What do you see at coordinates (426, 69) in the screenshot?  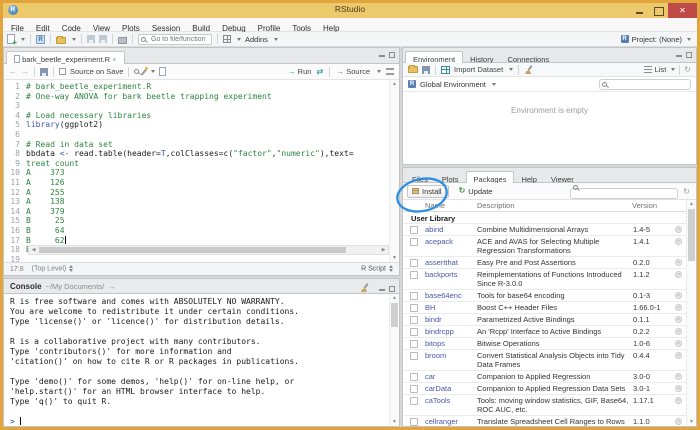 I see `save-workspace-icon` at bounding box center [426, 69].